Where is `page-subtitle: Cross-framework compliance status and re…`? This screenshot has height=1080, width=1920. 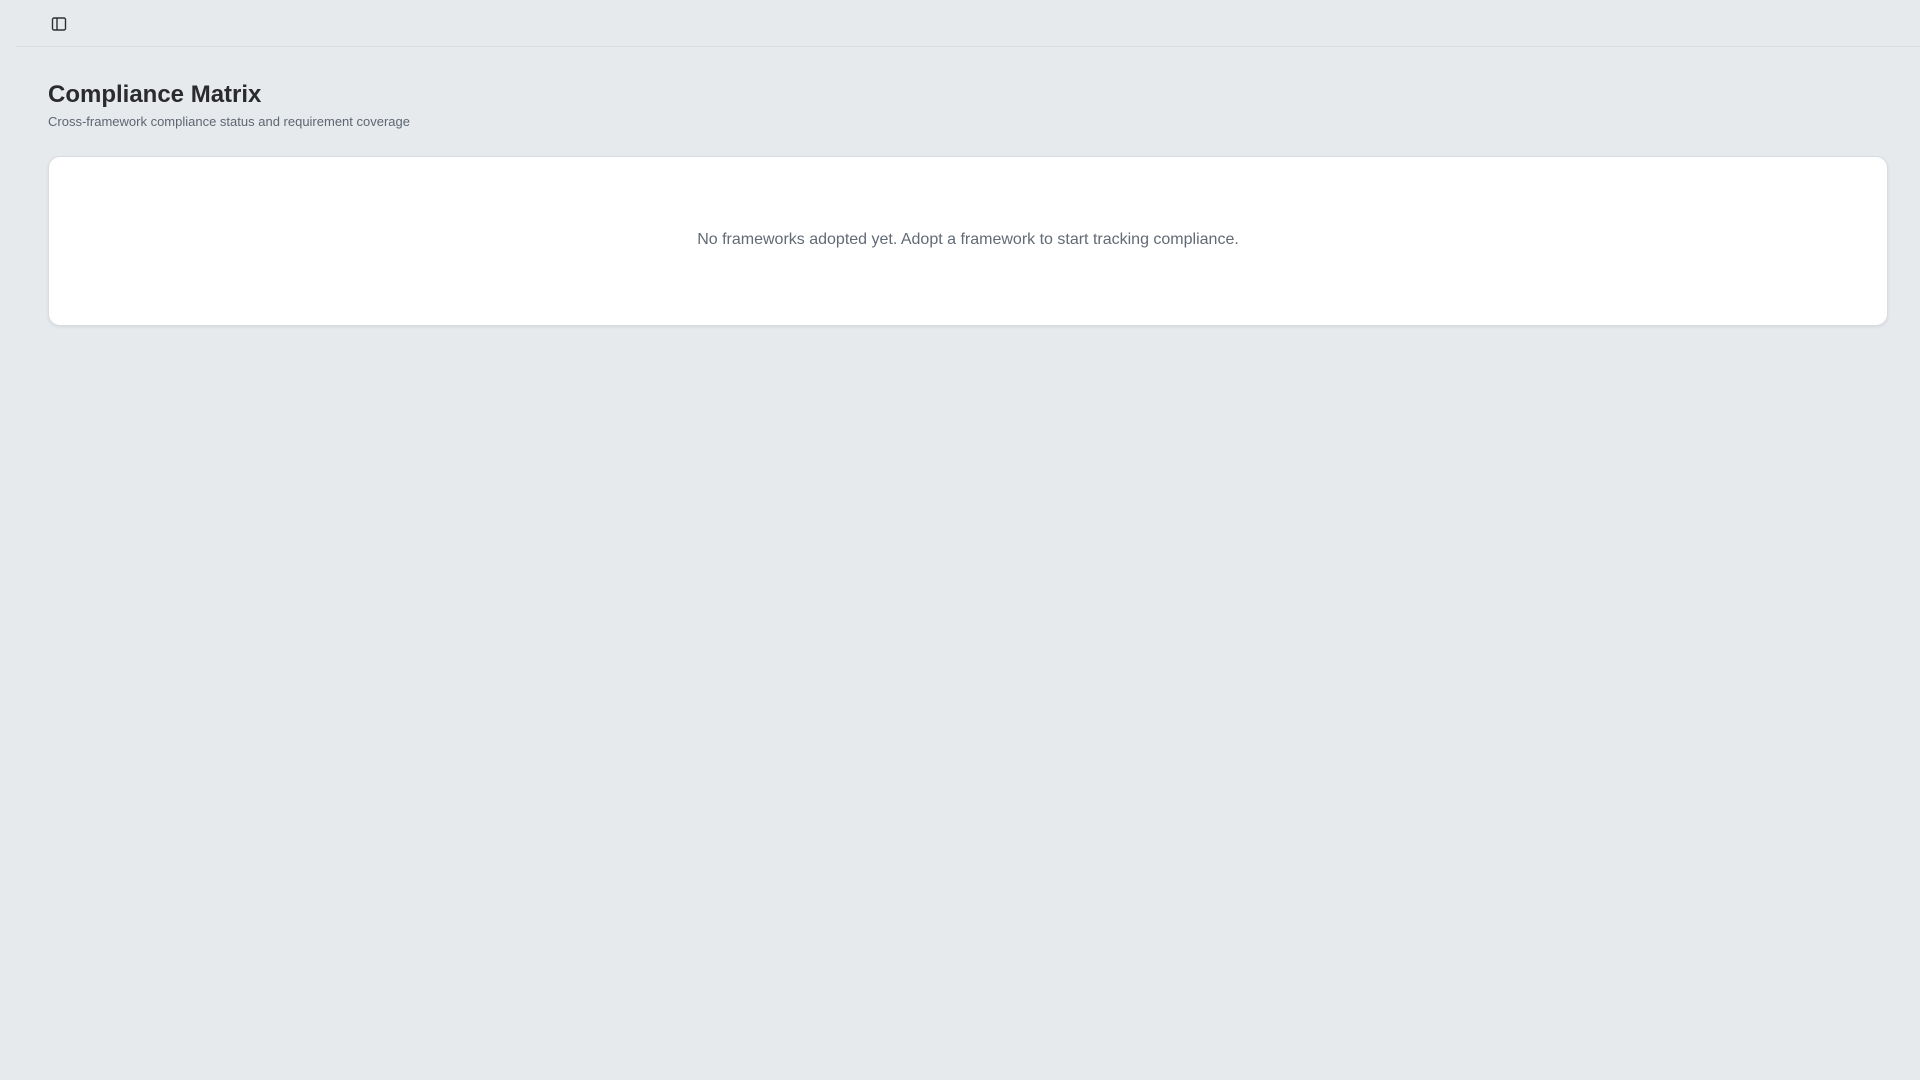
page-subtitle: Cross-framework compliance status and re… is located at coordinates (229, 121).